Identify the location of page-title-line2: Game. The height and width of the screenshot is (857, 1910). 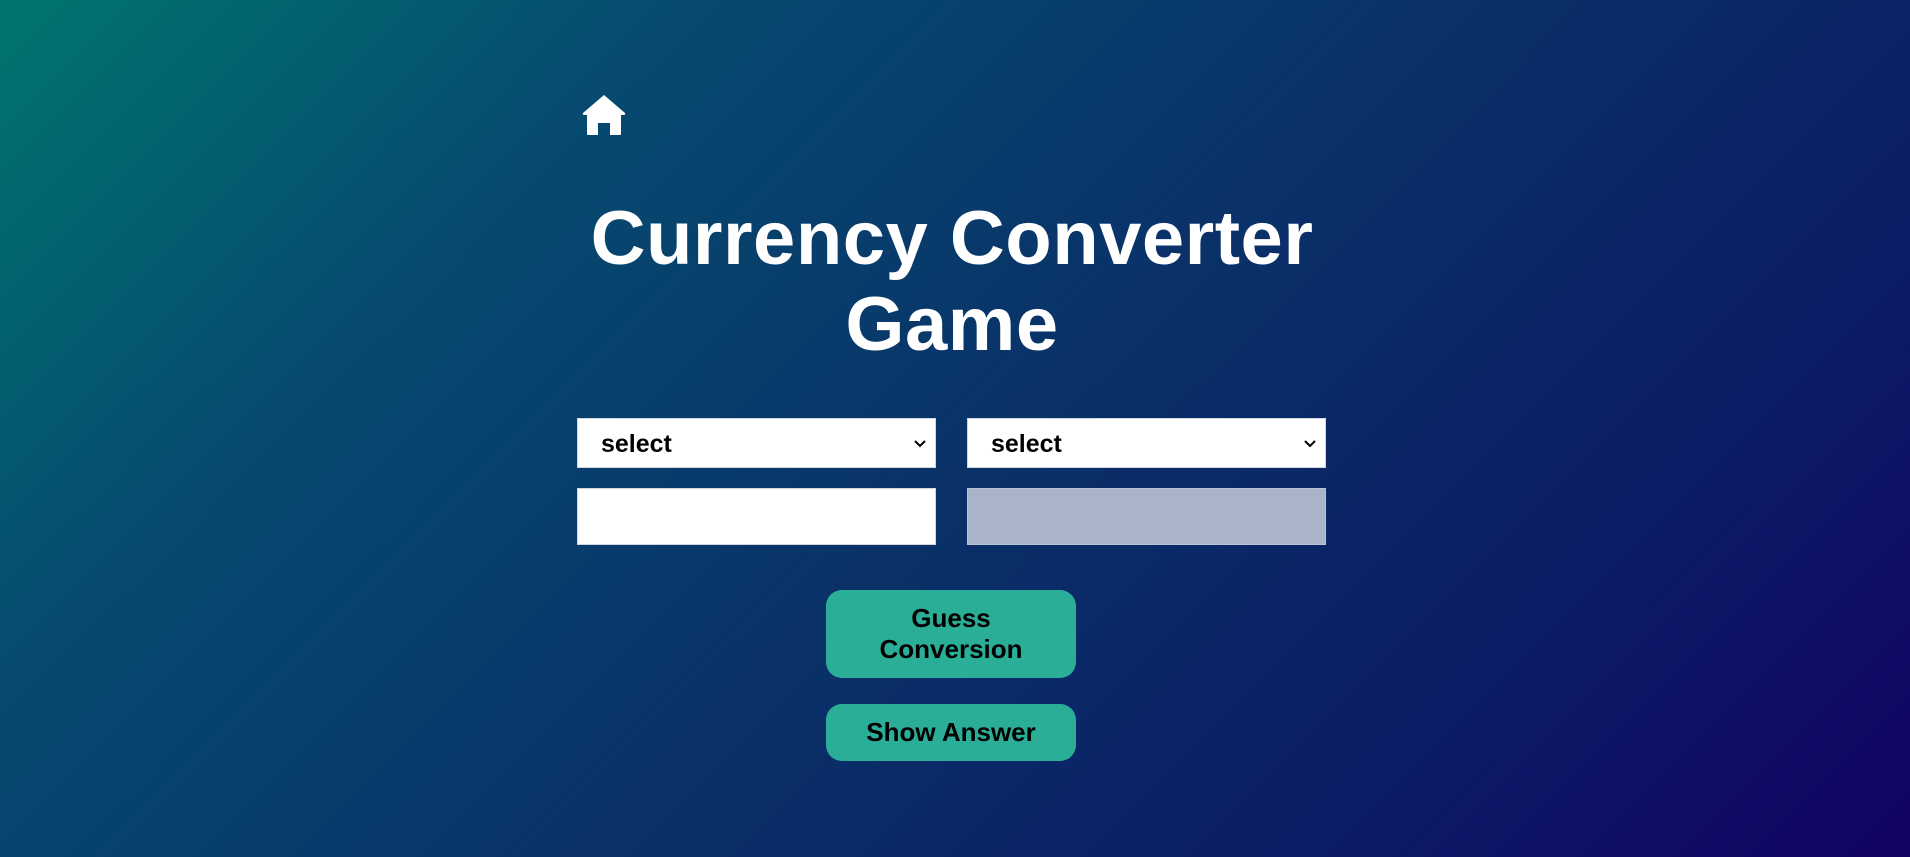
(952, 324).